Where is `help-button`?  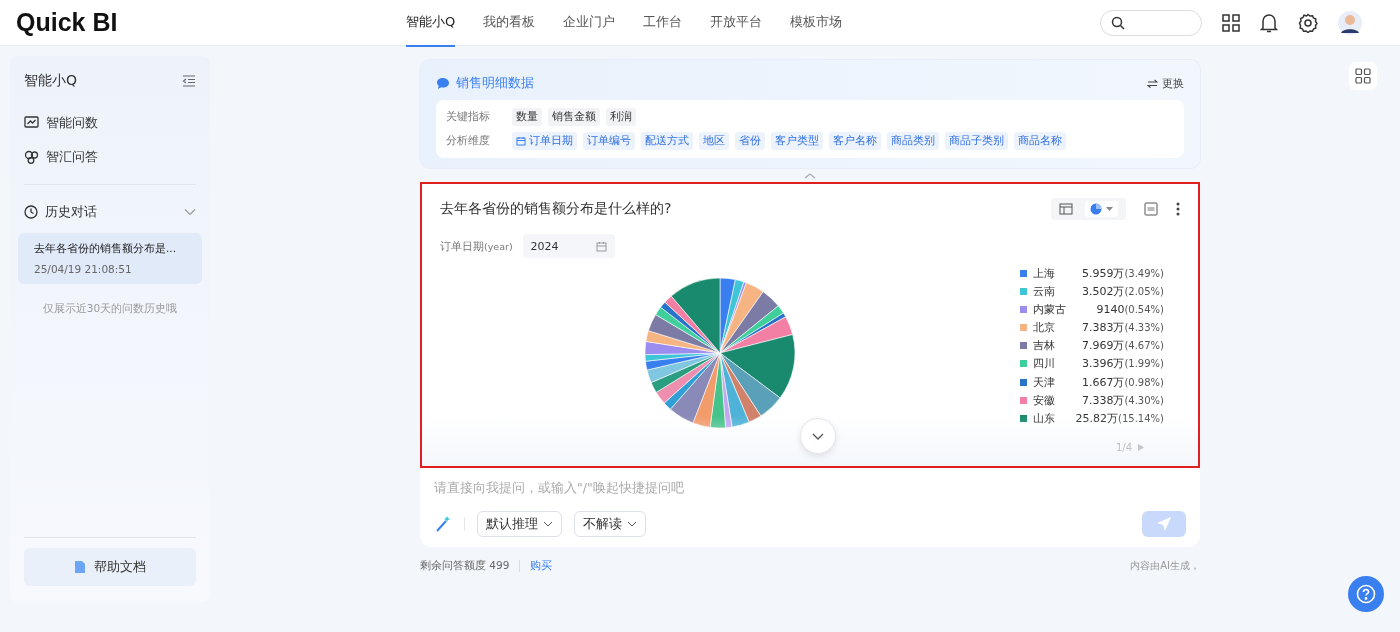
help-button is located at coordinates (1366, 594).